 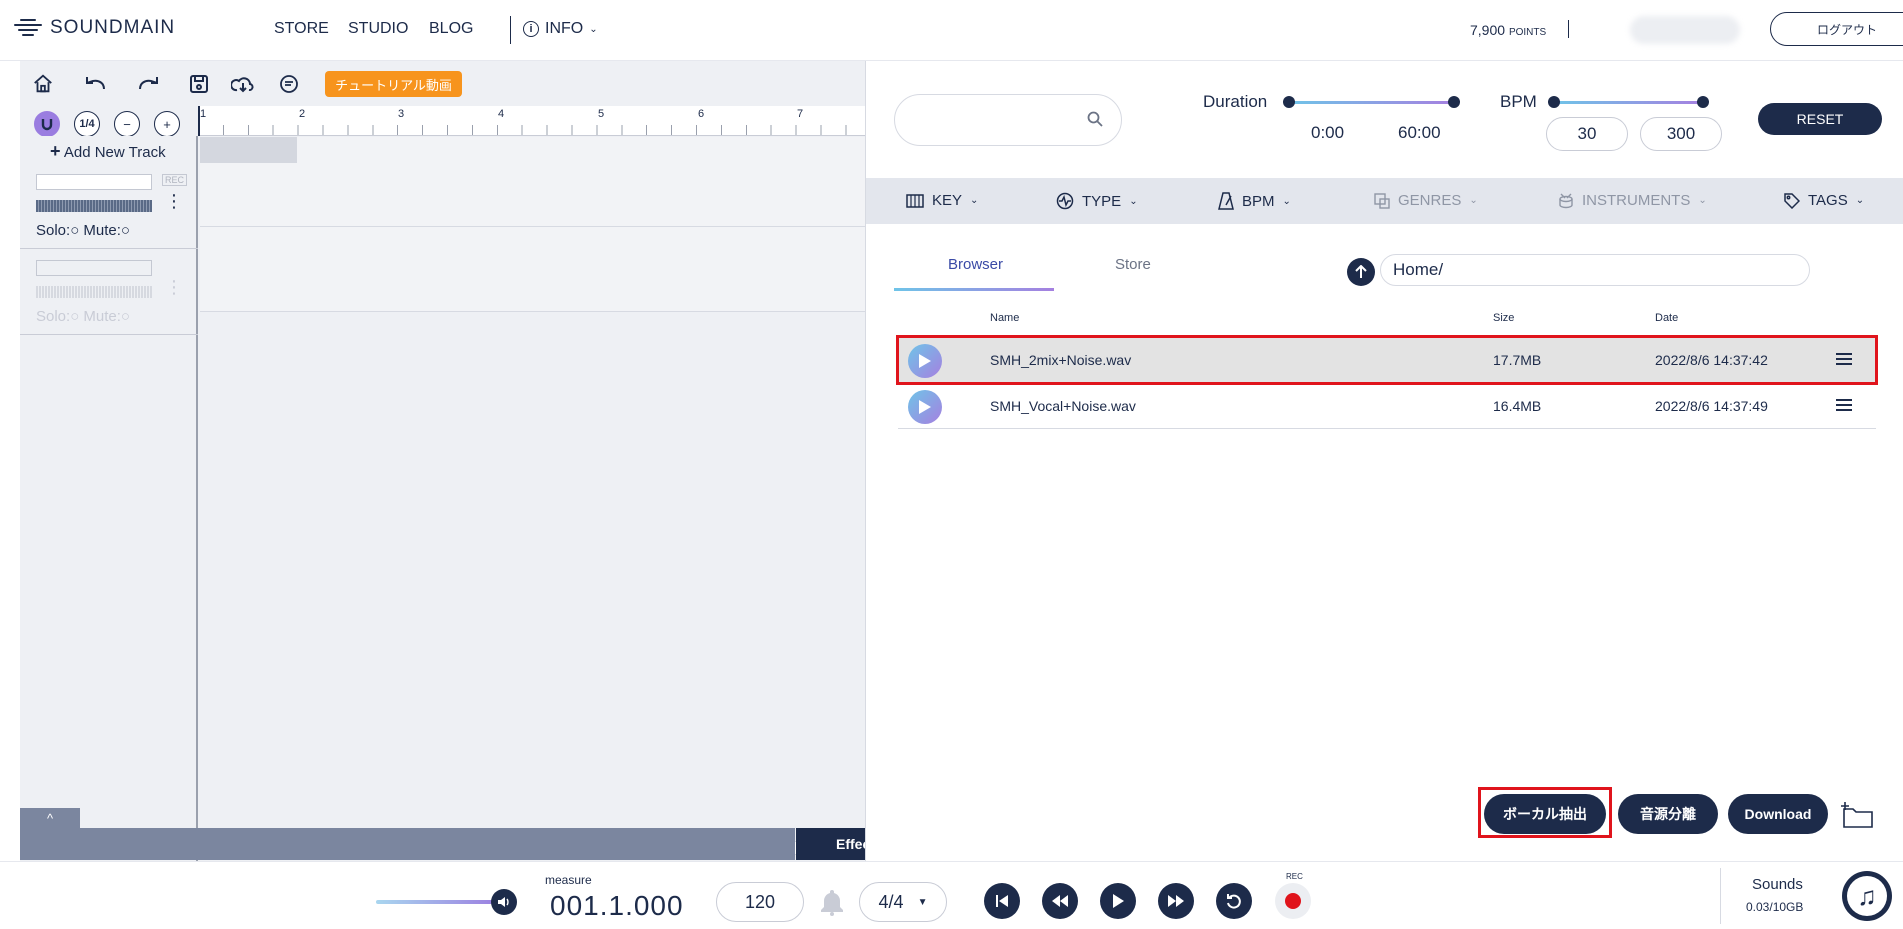 What do you see at coordinates (127, 124) in the screenshot?
I see `zoom-out-button: −` at bounding box center [127, 124].